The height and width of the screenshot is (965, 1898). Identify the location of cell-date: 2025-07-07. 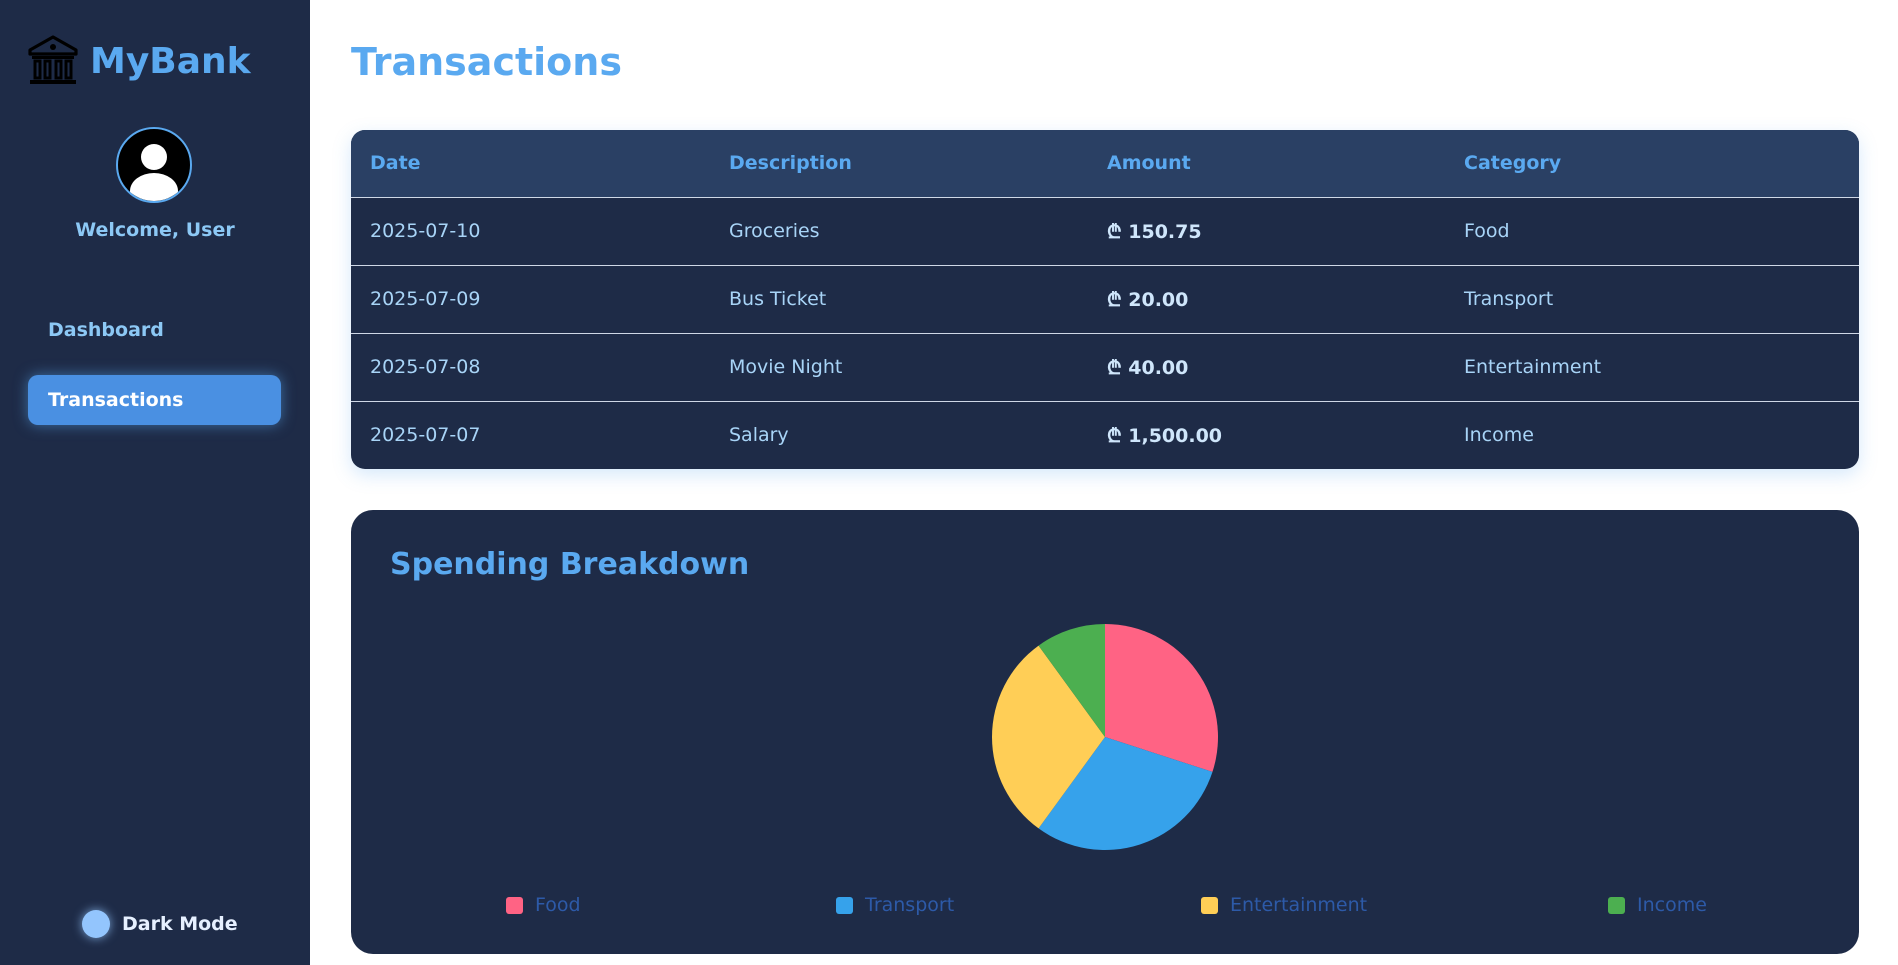
(425, 435).